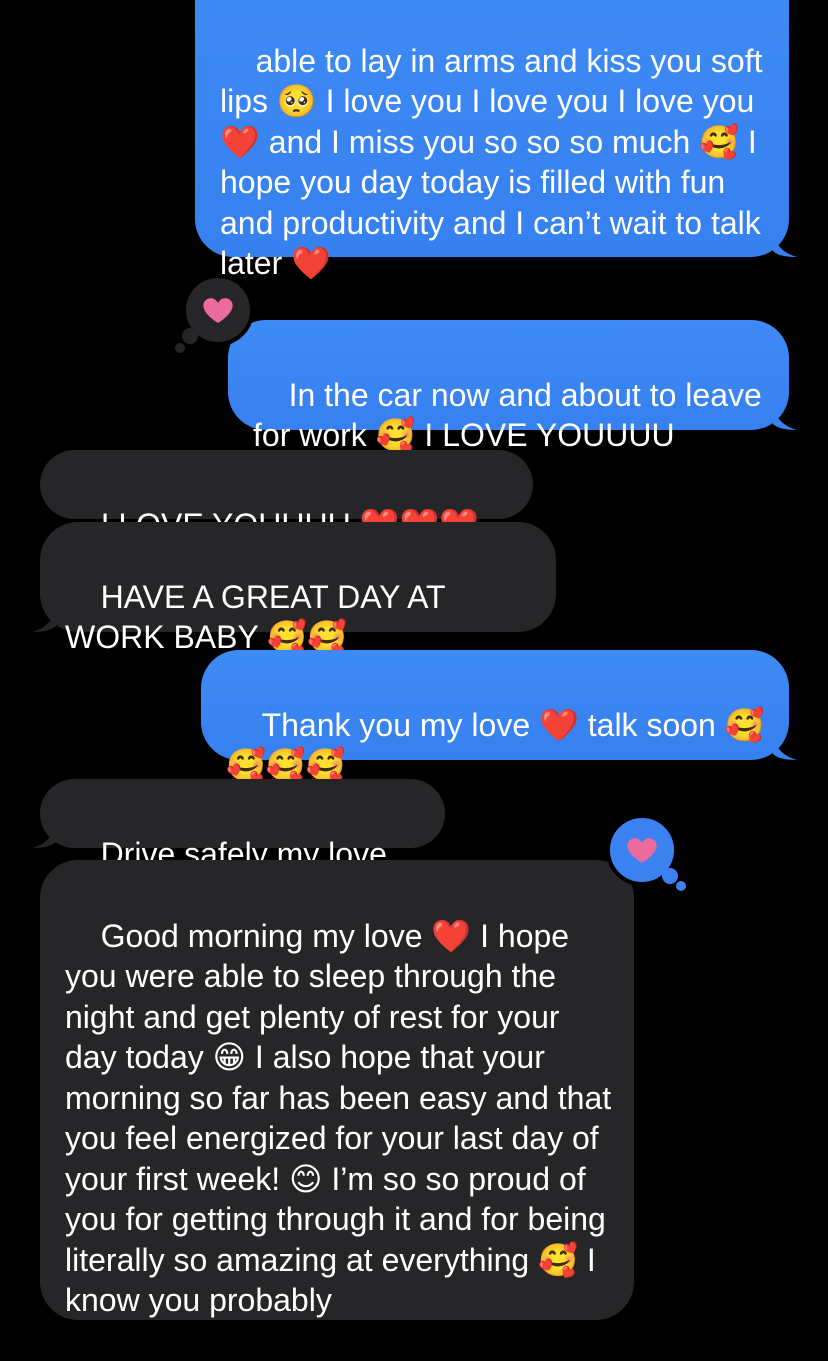 The height and width of the screenshot is (1361, 828). I want to click on message-bubble-received: Drive safely my love ❤️, so click(238, 845).